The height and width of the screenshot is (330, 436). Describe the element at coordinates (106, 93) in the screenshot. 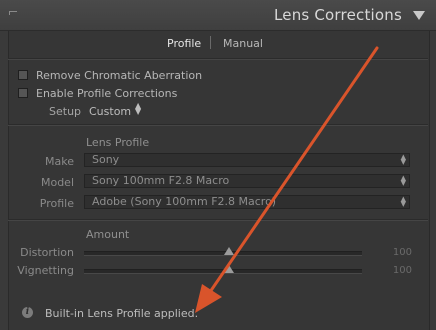

I see `enable-profile-corrections-label: Enable Profile Corrections` at that location.